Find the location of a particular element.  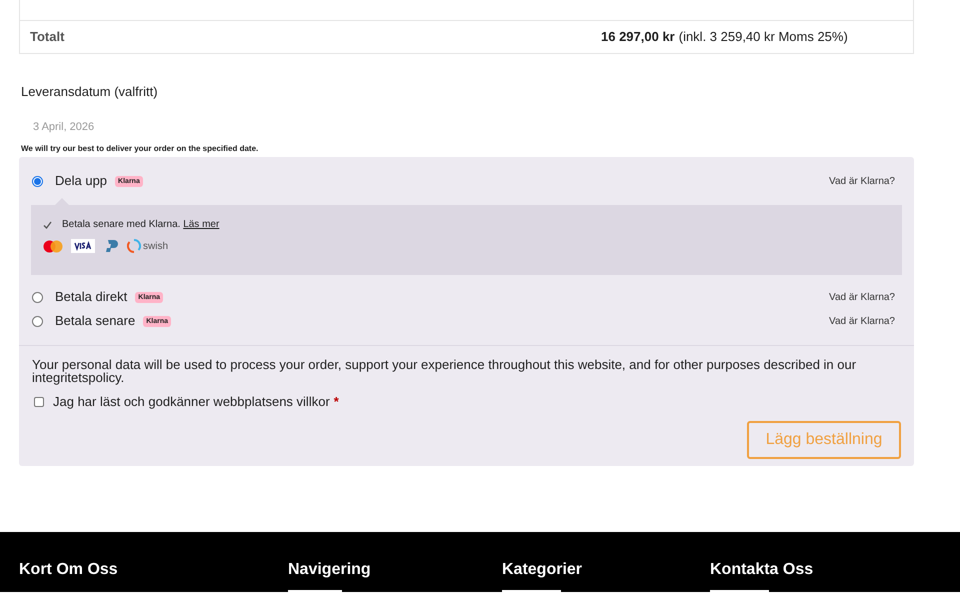

swish-wordmark: swish is located at coordinates (155, 247).